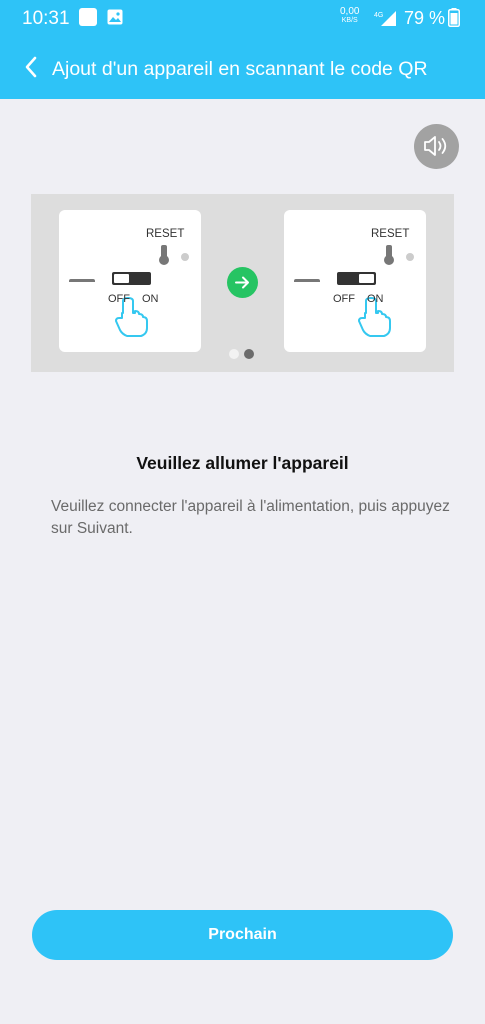 This screenshot has width=485, height=1024. Describe the element at coordinates (385, 18) in the screenshot. I see `signal-icon: 4G` at that location.